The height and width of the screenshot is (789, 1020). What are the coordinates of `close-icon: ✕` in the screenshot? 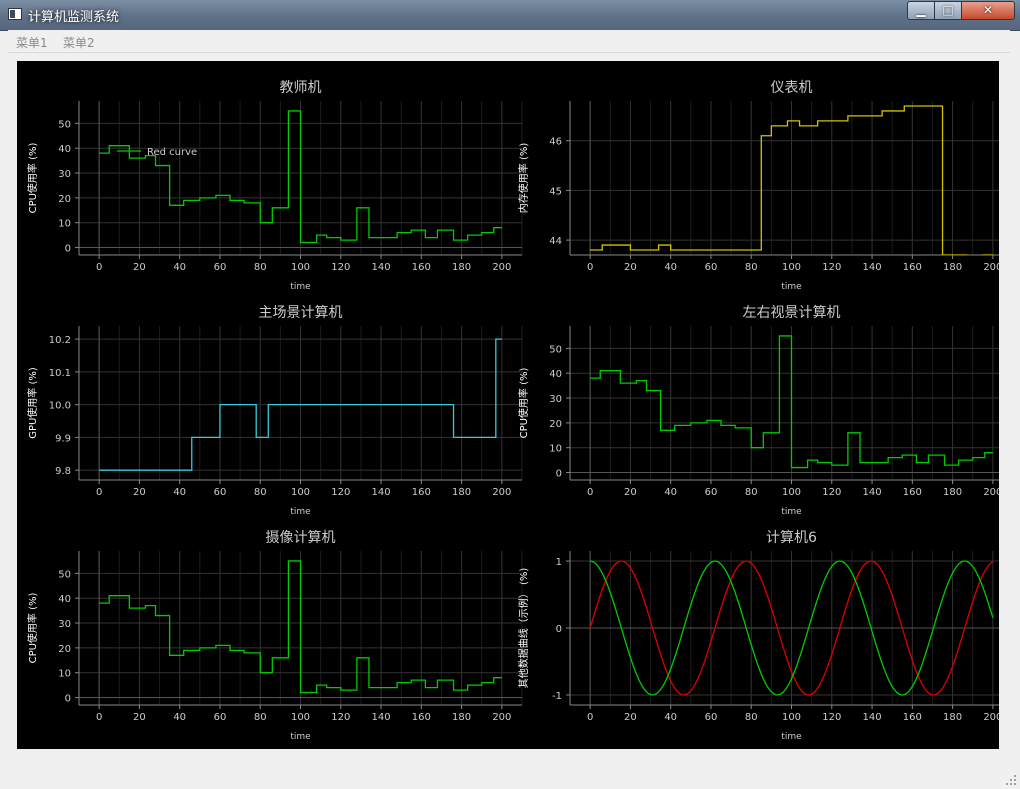 It's located at (988, 10).